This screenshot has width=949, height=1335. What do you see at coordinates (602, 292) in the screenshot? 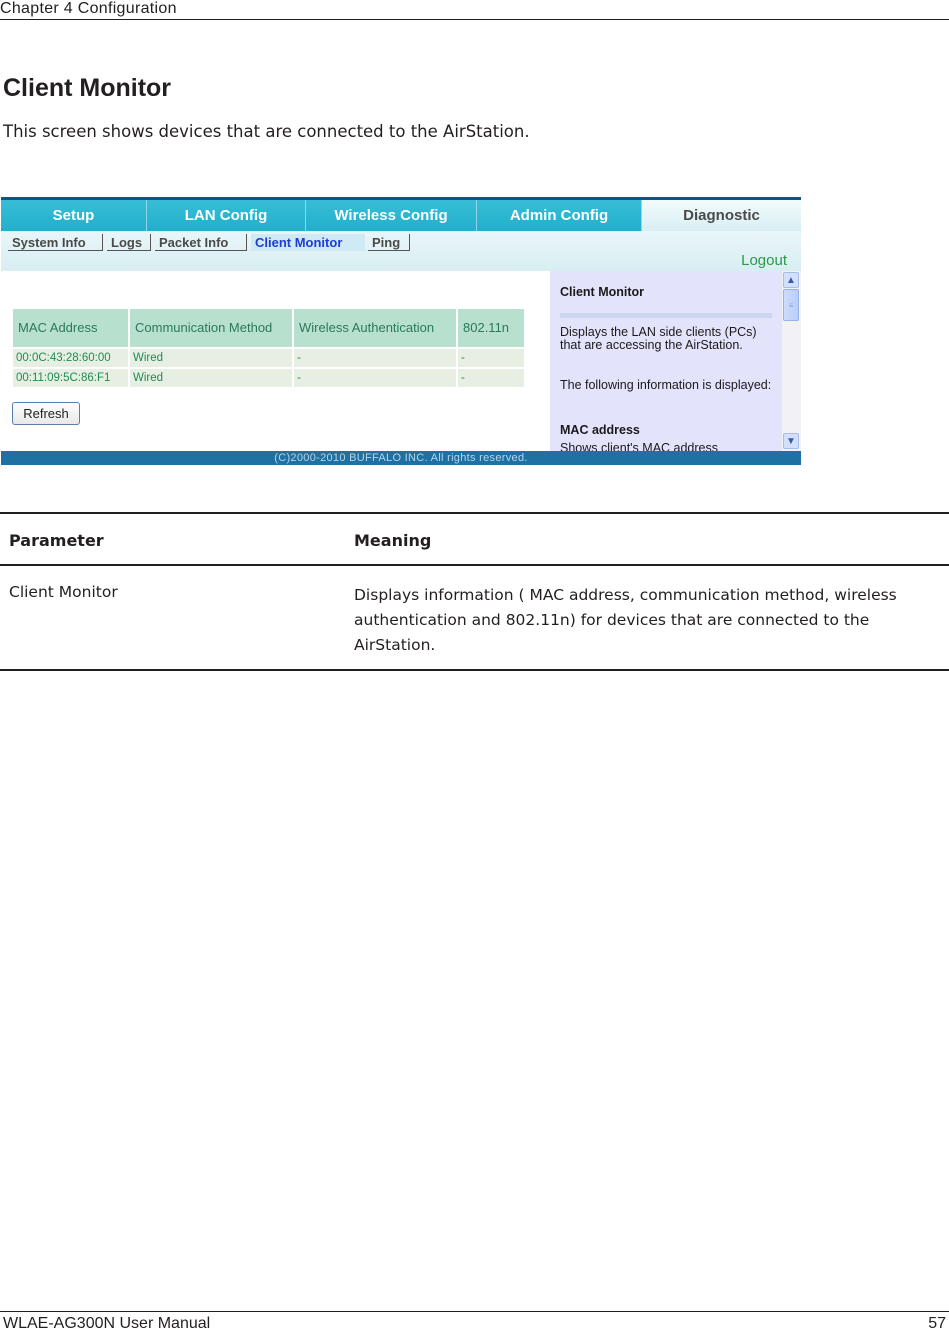
I see `help-title: Client Monitor` at bounding box center [602, 292].